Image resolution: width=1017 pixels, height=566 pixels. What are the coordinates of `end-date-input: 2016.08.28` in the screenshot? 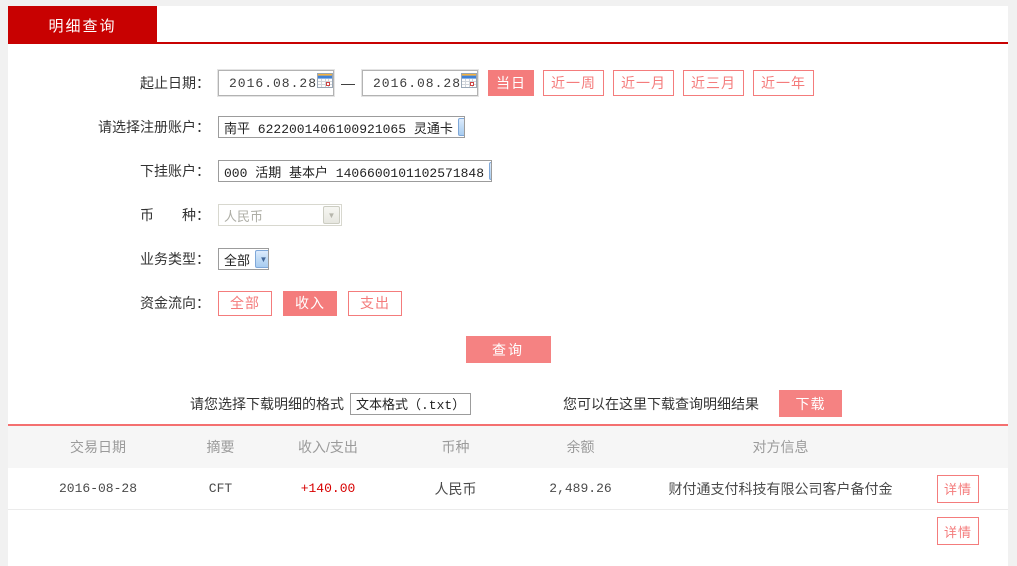 It's located at (420, 83).